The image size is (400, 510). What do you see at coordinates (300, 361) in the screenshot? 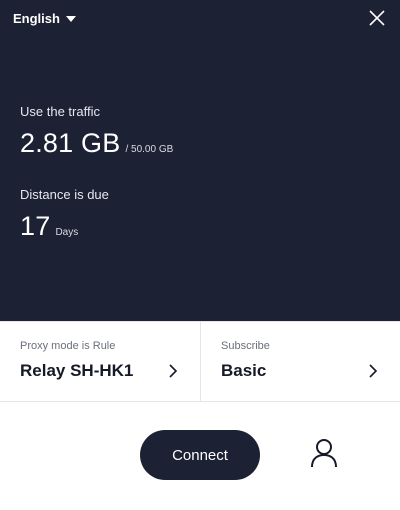
I see `subscribe-card: Subscribe Basic` at bounding box center [300, 361].